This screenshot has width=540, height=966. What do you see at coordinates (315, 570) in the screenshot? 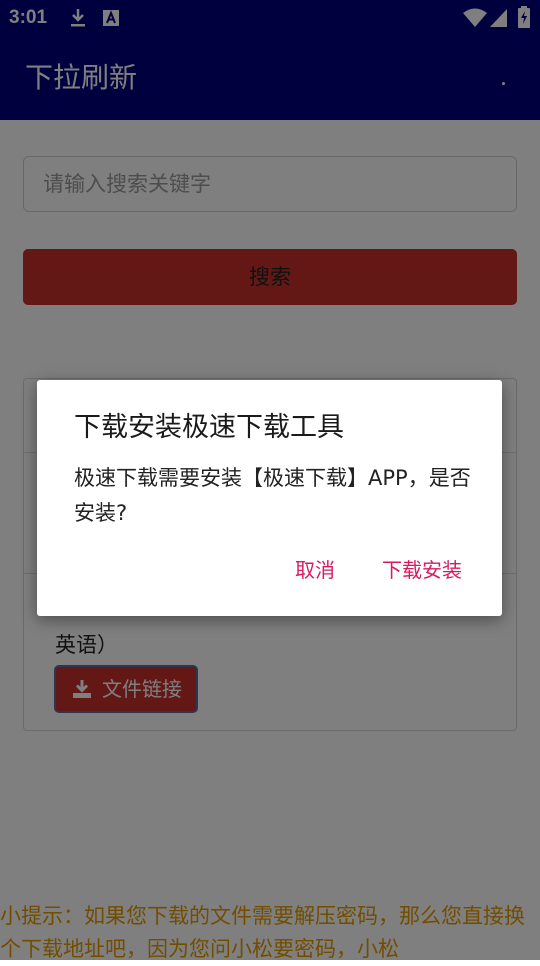
I see `cancel-button: 取消` at bounding box center [315, 570].